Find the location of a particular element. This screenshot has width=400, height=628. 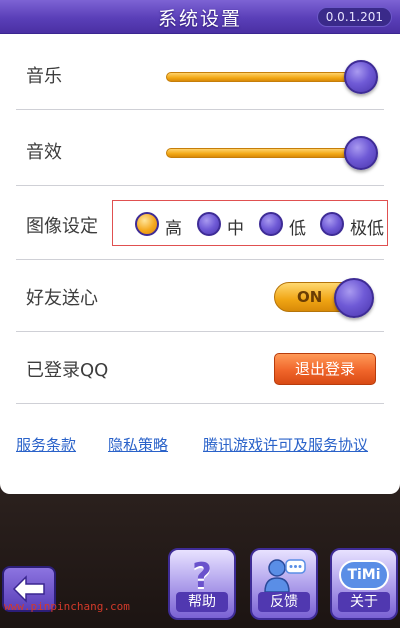

music-row: 音乐 is located at coordinates (200, 74).